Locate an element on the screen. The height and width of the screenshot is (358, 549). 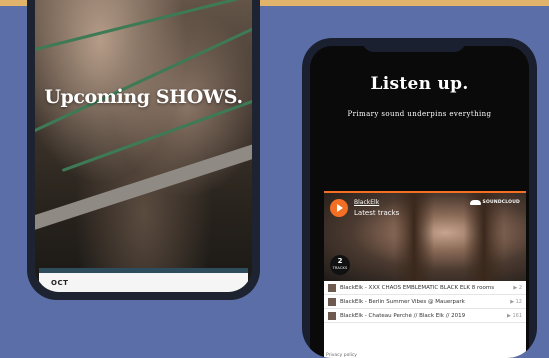
shows-heading: Upcoming SHOWS. is located at coordinates (143, 97).